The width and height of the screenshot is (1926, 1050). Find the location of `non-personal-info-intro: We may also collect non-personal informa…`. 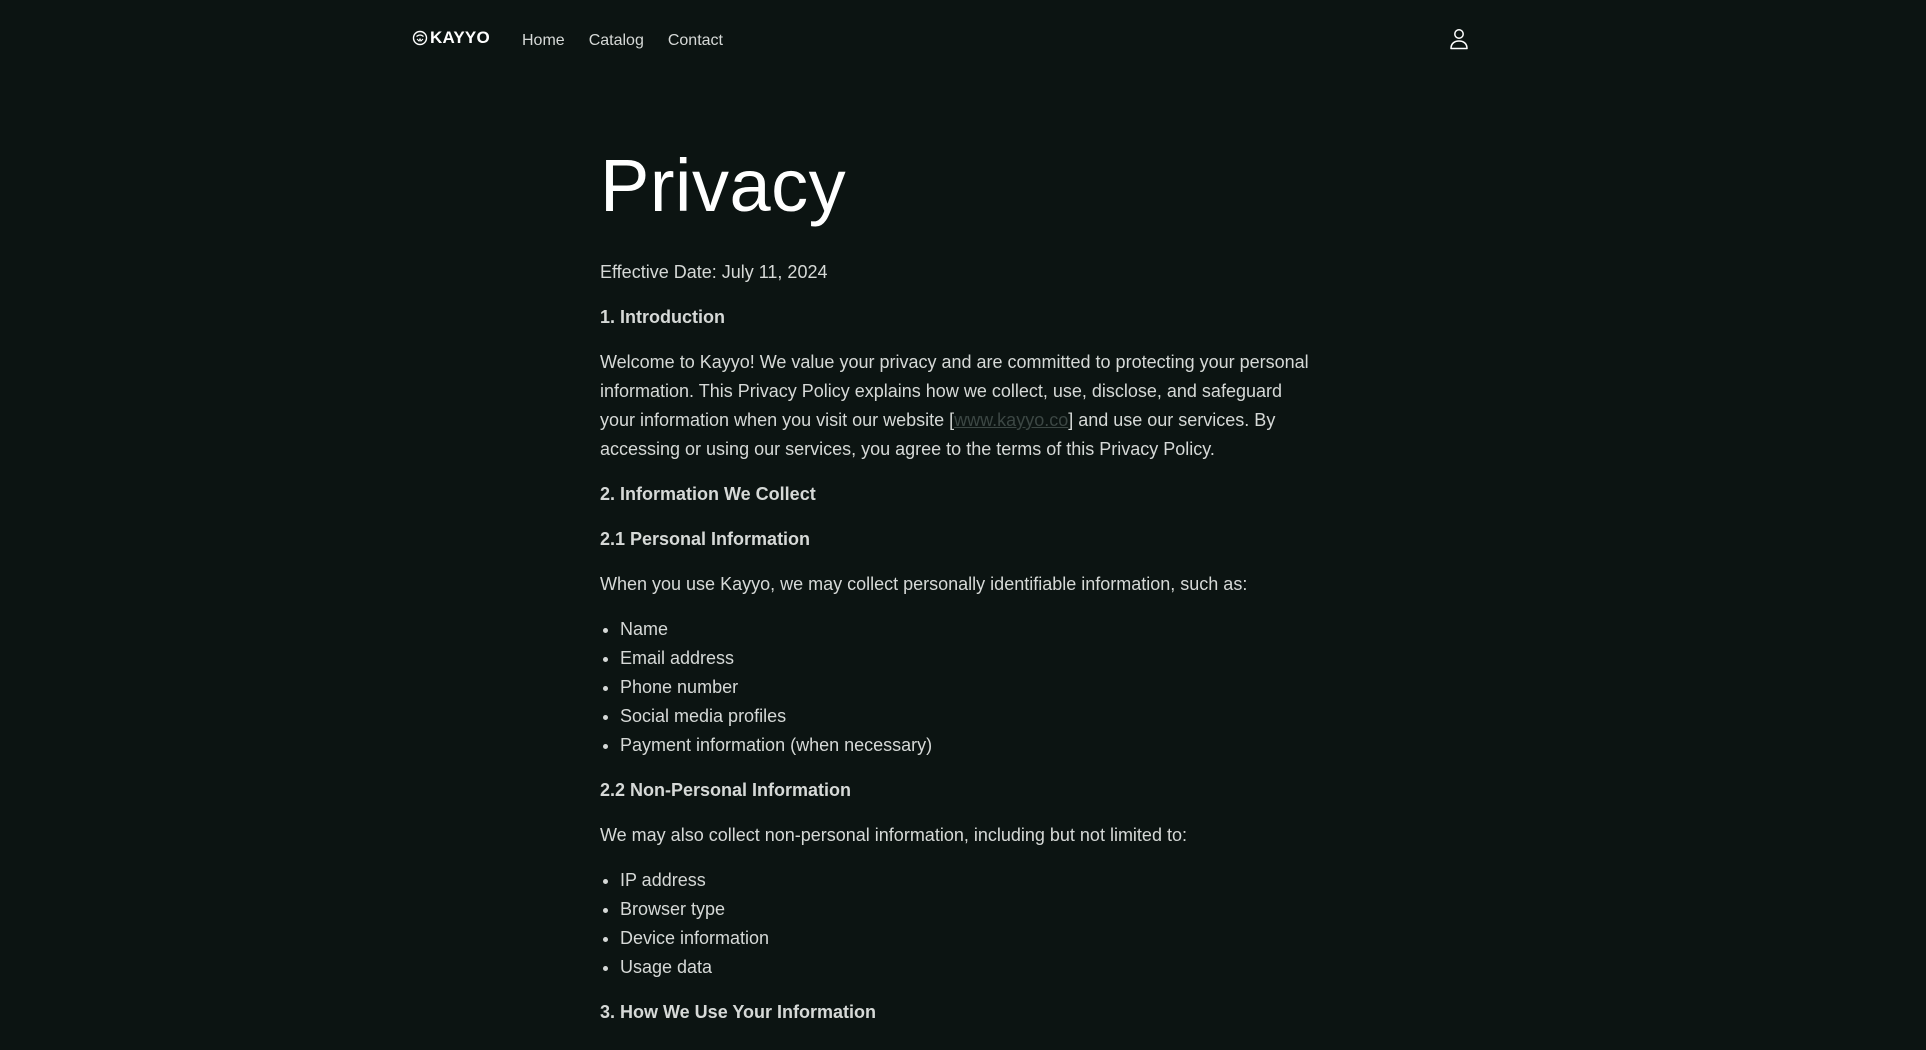

non-personal-info-intro: We may also collect non-personal informa… is located at coordinates (893, 835).